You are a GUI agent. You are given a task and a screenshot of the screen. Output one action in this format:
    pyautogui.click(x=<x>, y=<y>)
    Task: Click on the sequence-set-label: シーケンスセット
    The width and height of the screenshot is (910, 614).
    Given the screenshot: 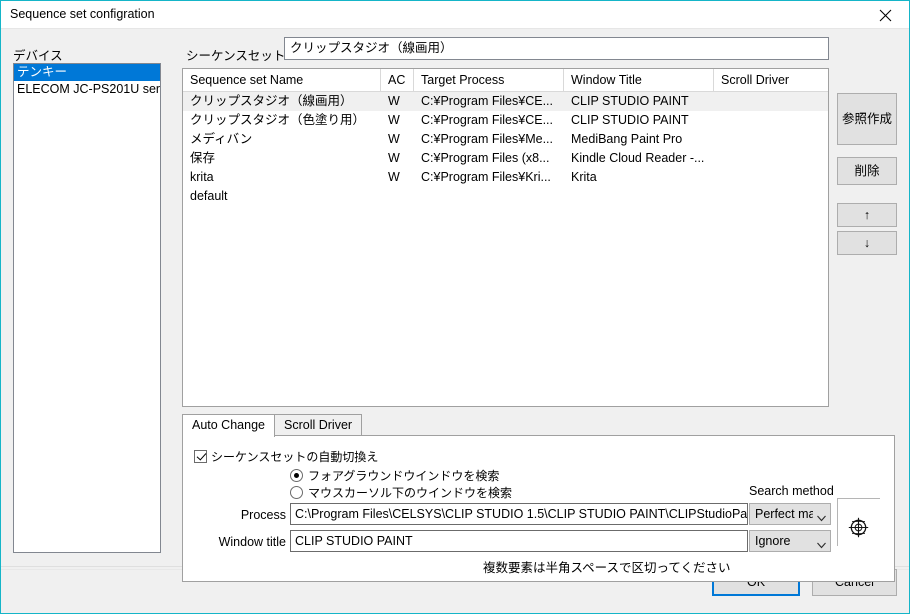 What is the action you would take?
    pyautogui.click(x=236, y=56)
    